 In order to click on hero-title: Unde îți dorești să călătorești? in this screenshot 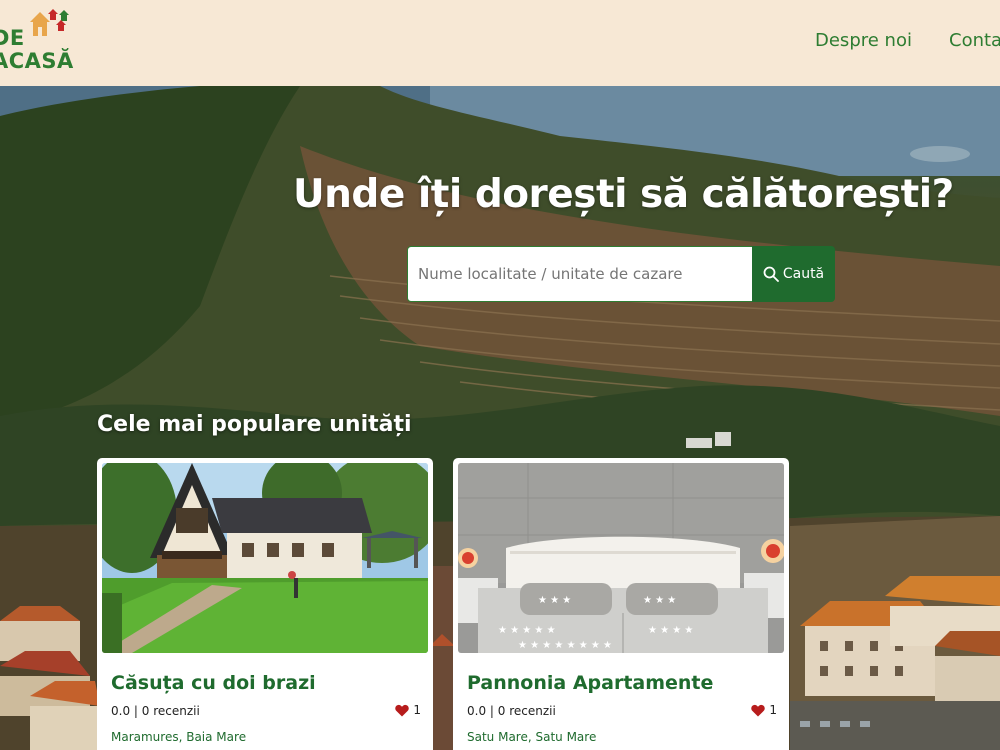, I will do `click(623, 194)`.